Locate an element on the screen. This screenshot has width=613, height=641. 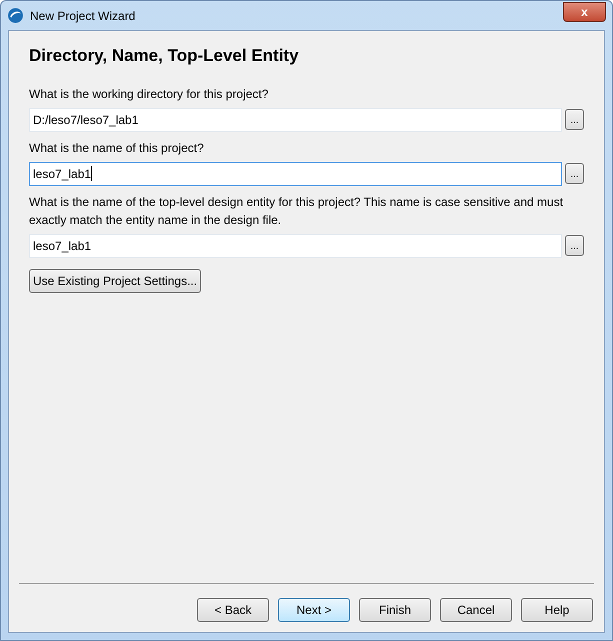
dialog-button: Help is located at coordinates (557, 610).